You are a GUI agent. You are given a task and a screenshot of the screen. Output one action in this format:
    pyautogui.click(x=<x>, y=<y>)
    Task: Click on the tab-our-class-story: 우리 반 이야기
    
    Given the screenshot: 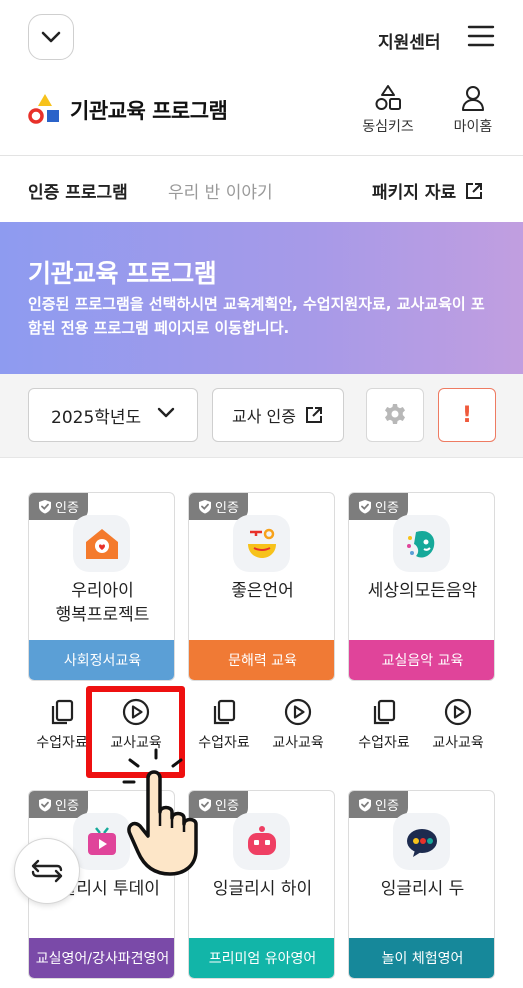 What is the action you would take?
    pyautogui.click(x=220, y=190)
    